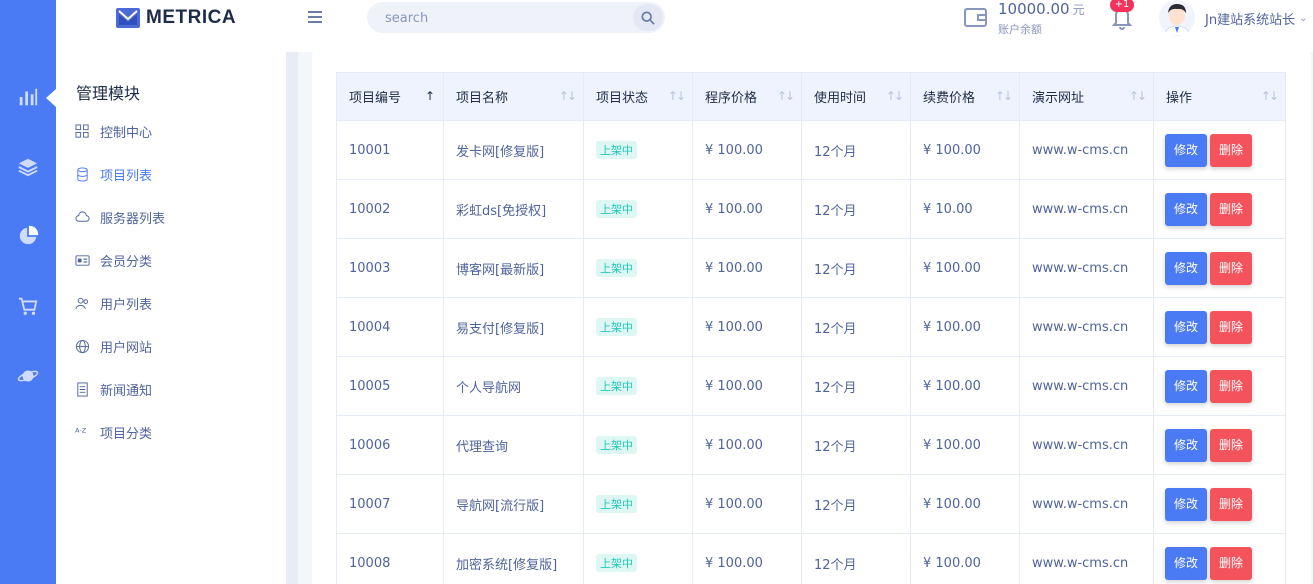  Describe the element at coordinates (513, 209) in the screenshot. I see `cell-name: 彩虹ds[免授权]` at that location.